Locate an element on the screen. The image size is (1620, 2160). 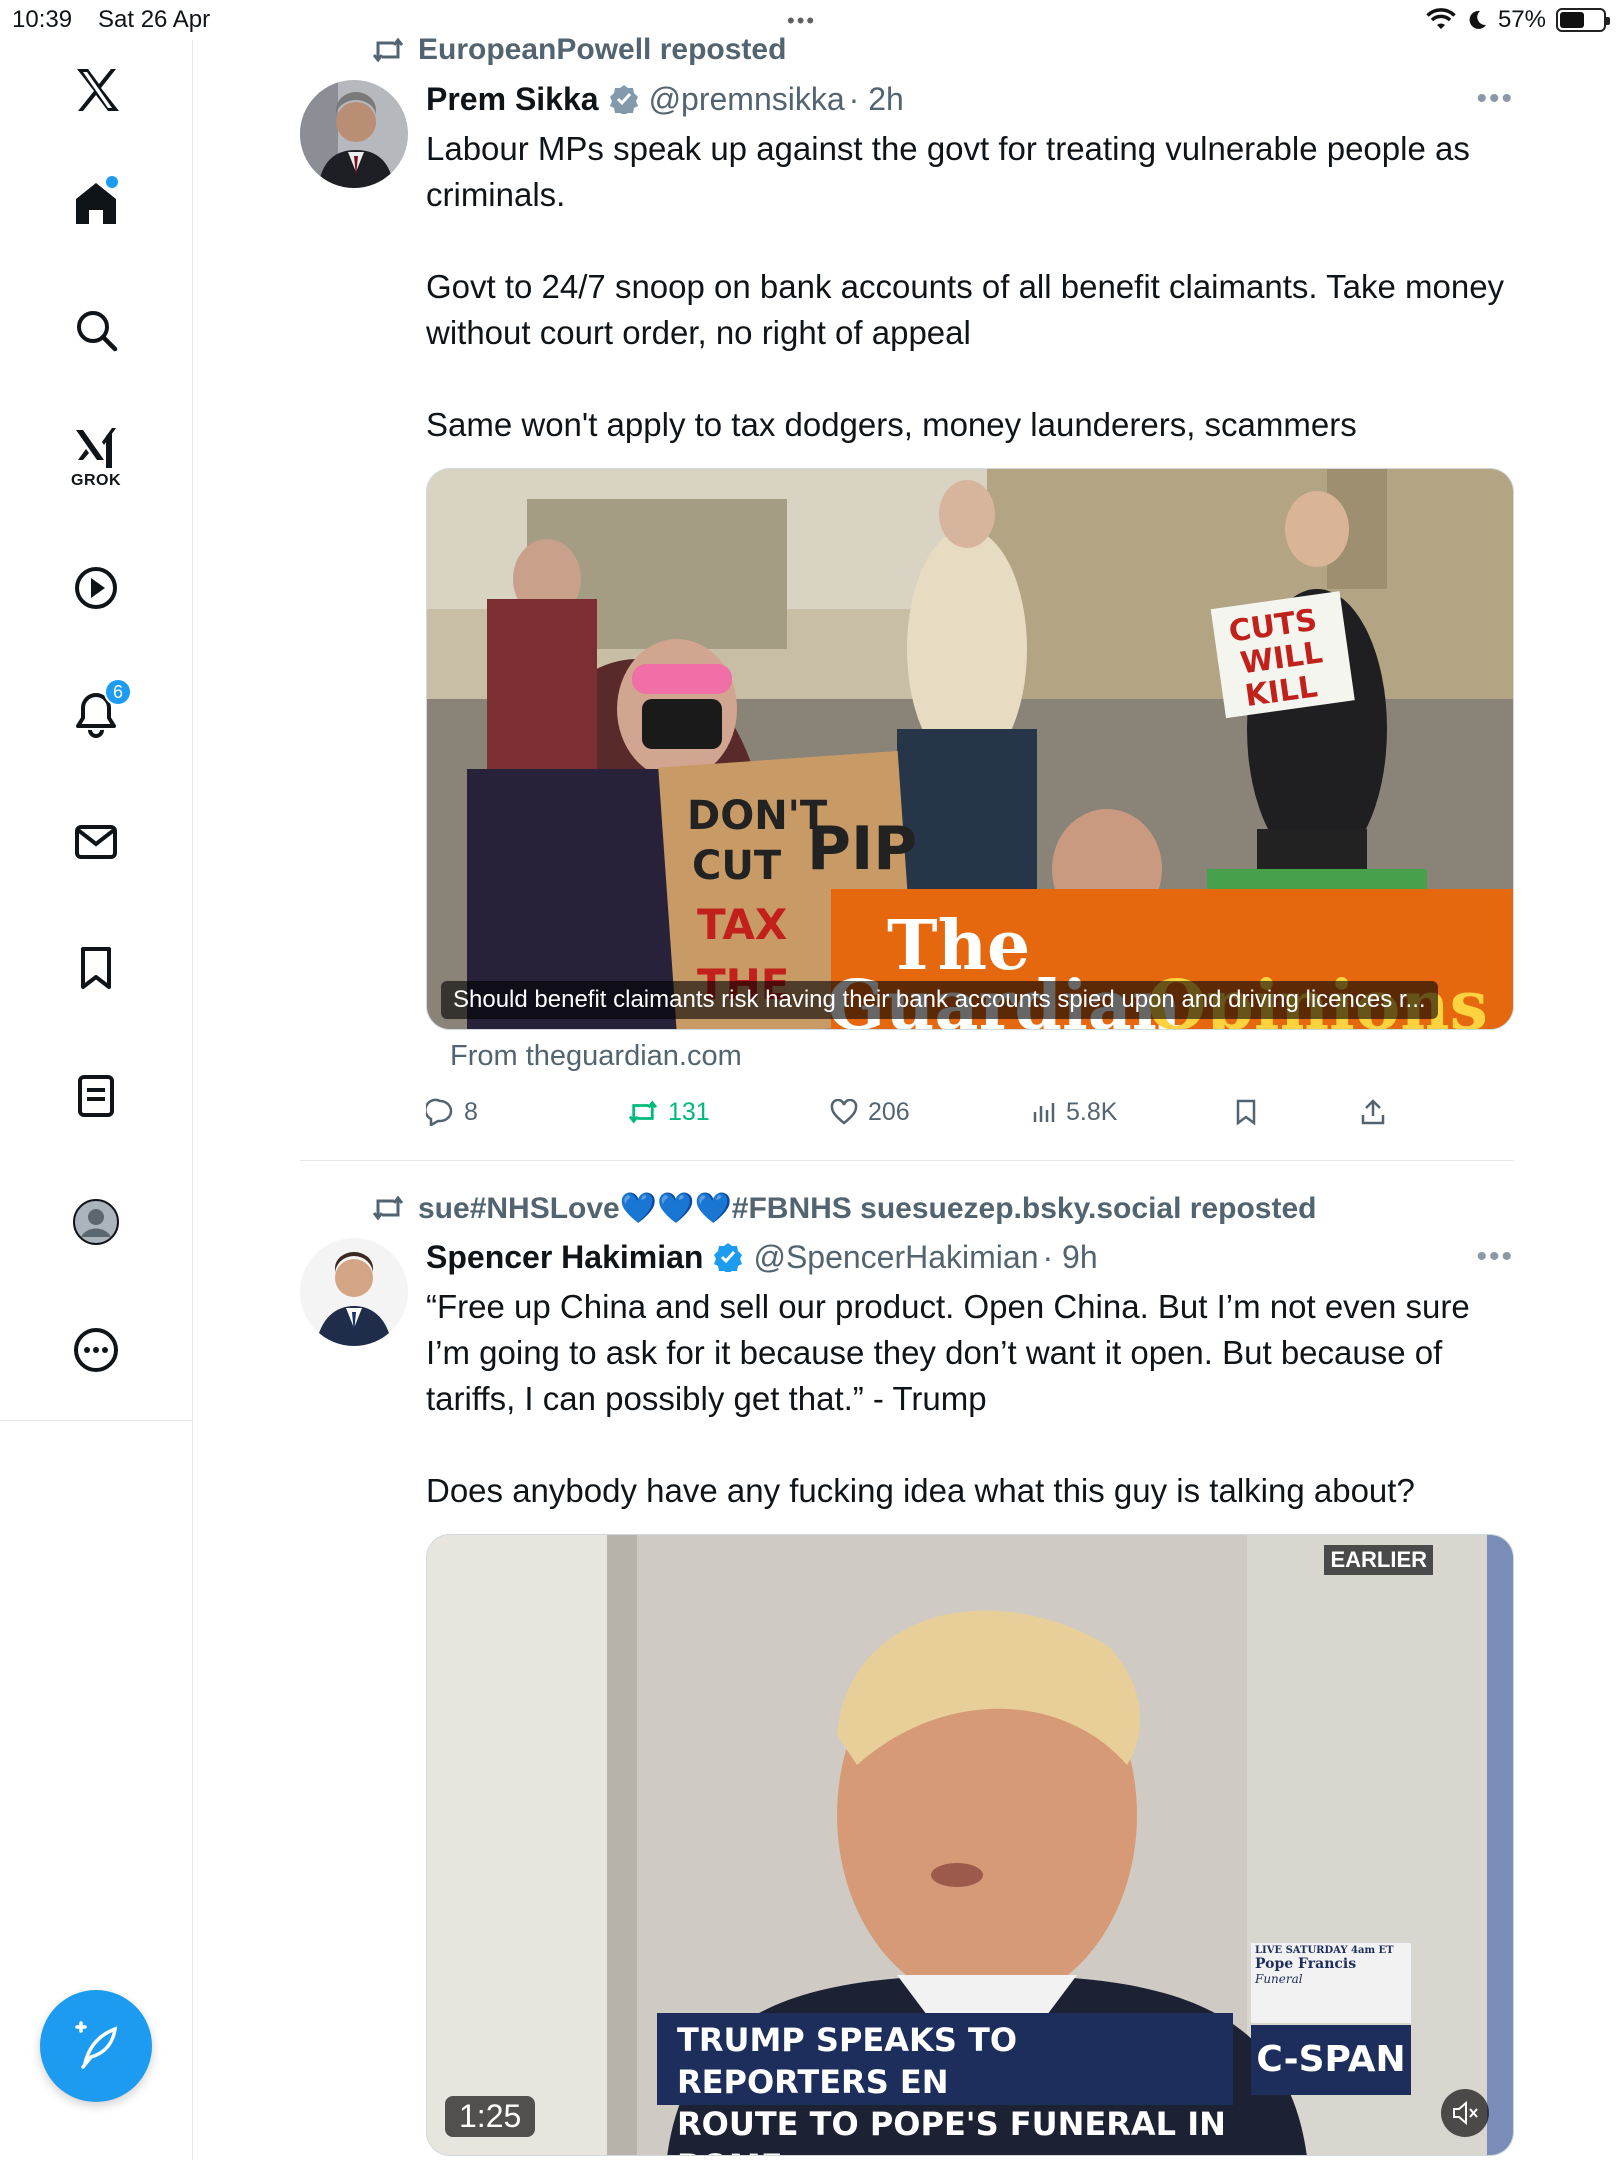
tweet-divider is located at coordinates (907, 1160).